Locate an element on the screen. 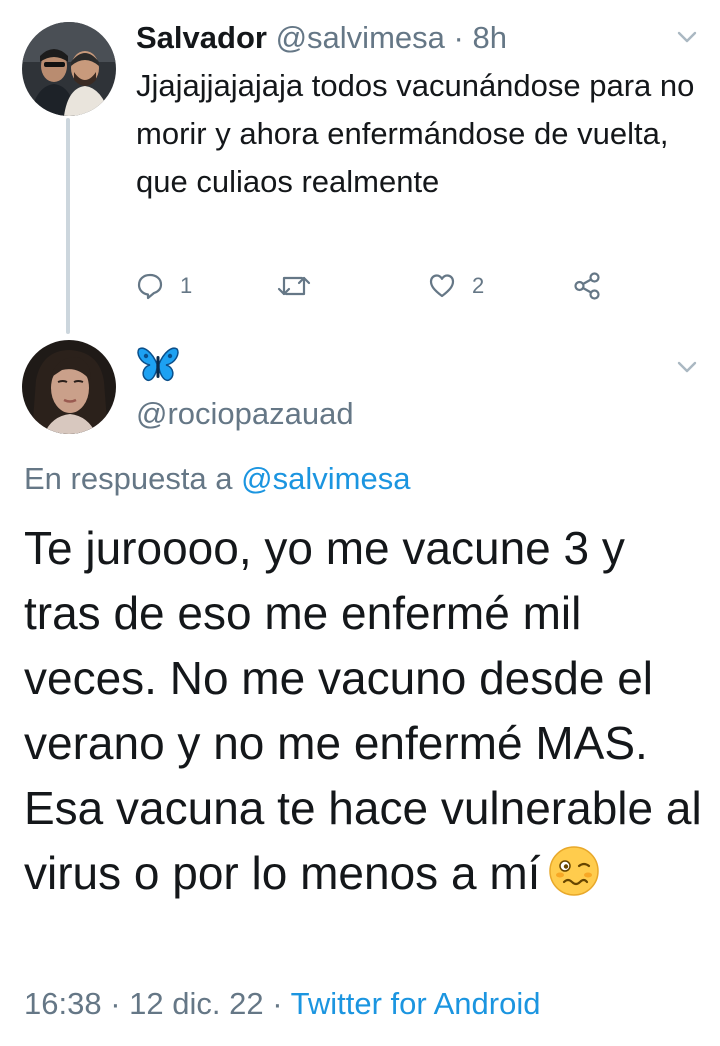  butterfly-icon is located at coordinates (158, 367).